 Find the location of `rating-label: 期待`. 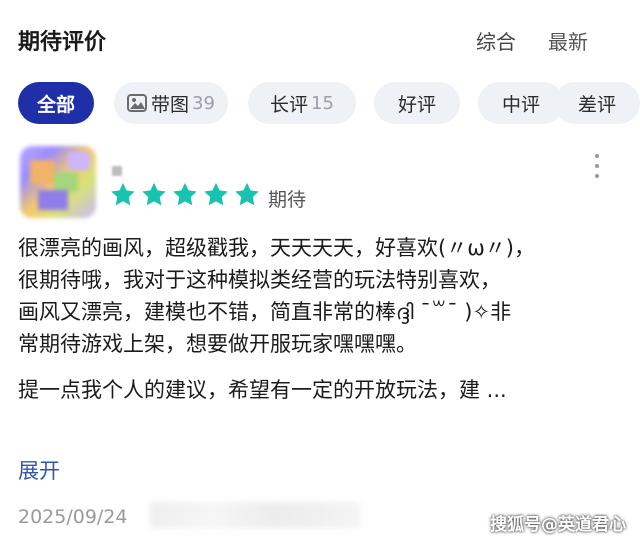

rating-label: 期待 is located at coordinates (287, 200).